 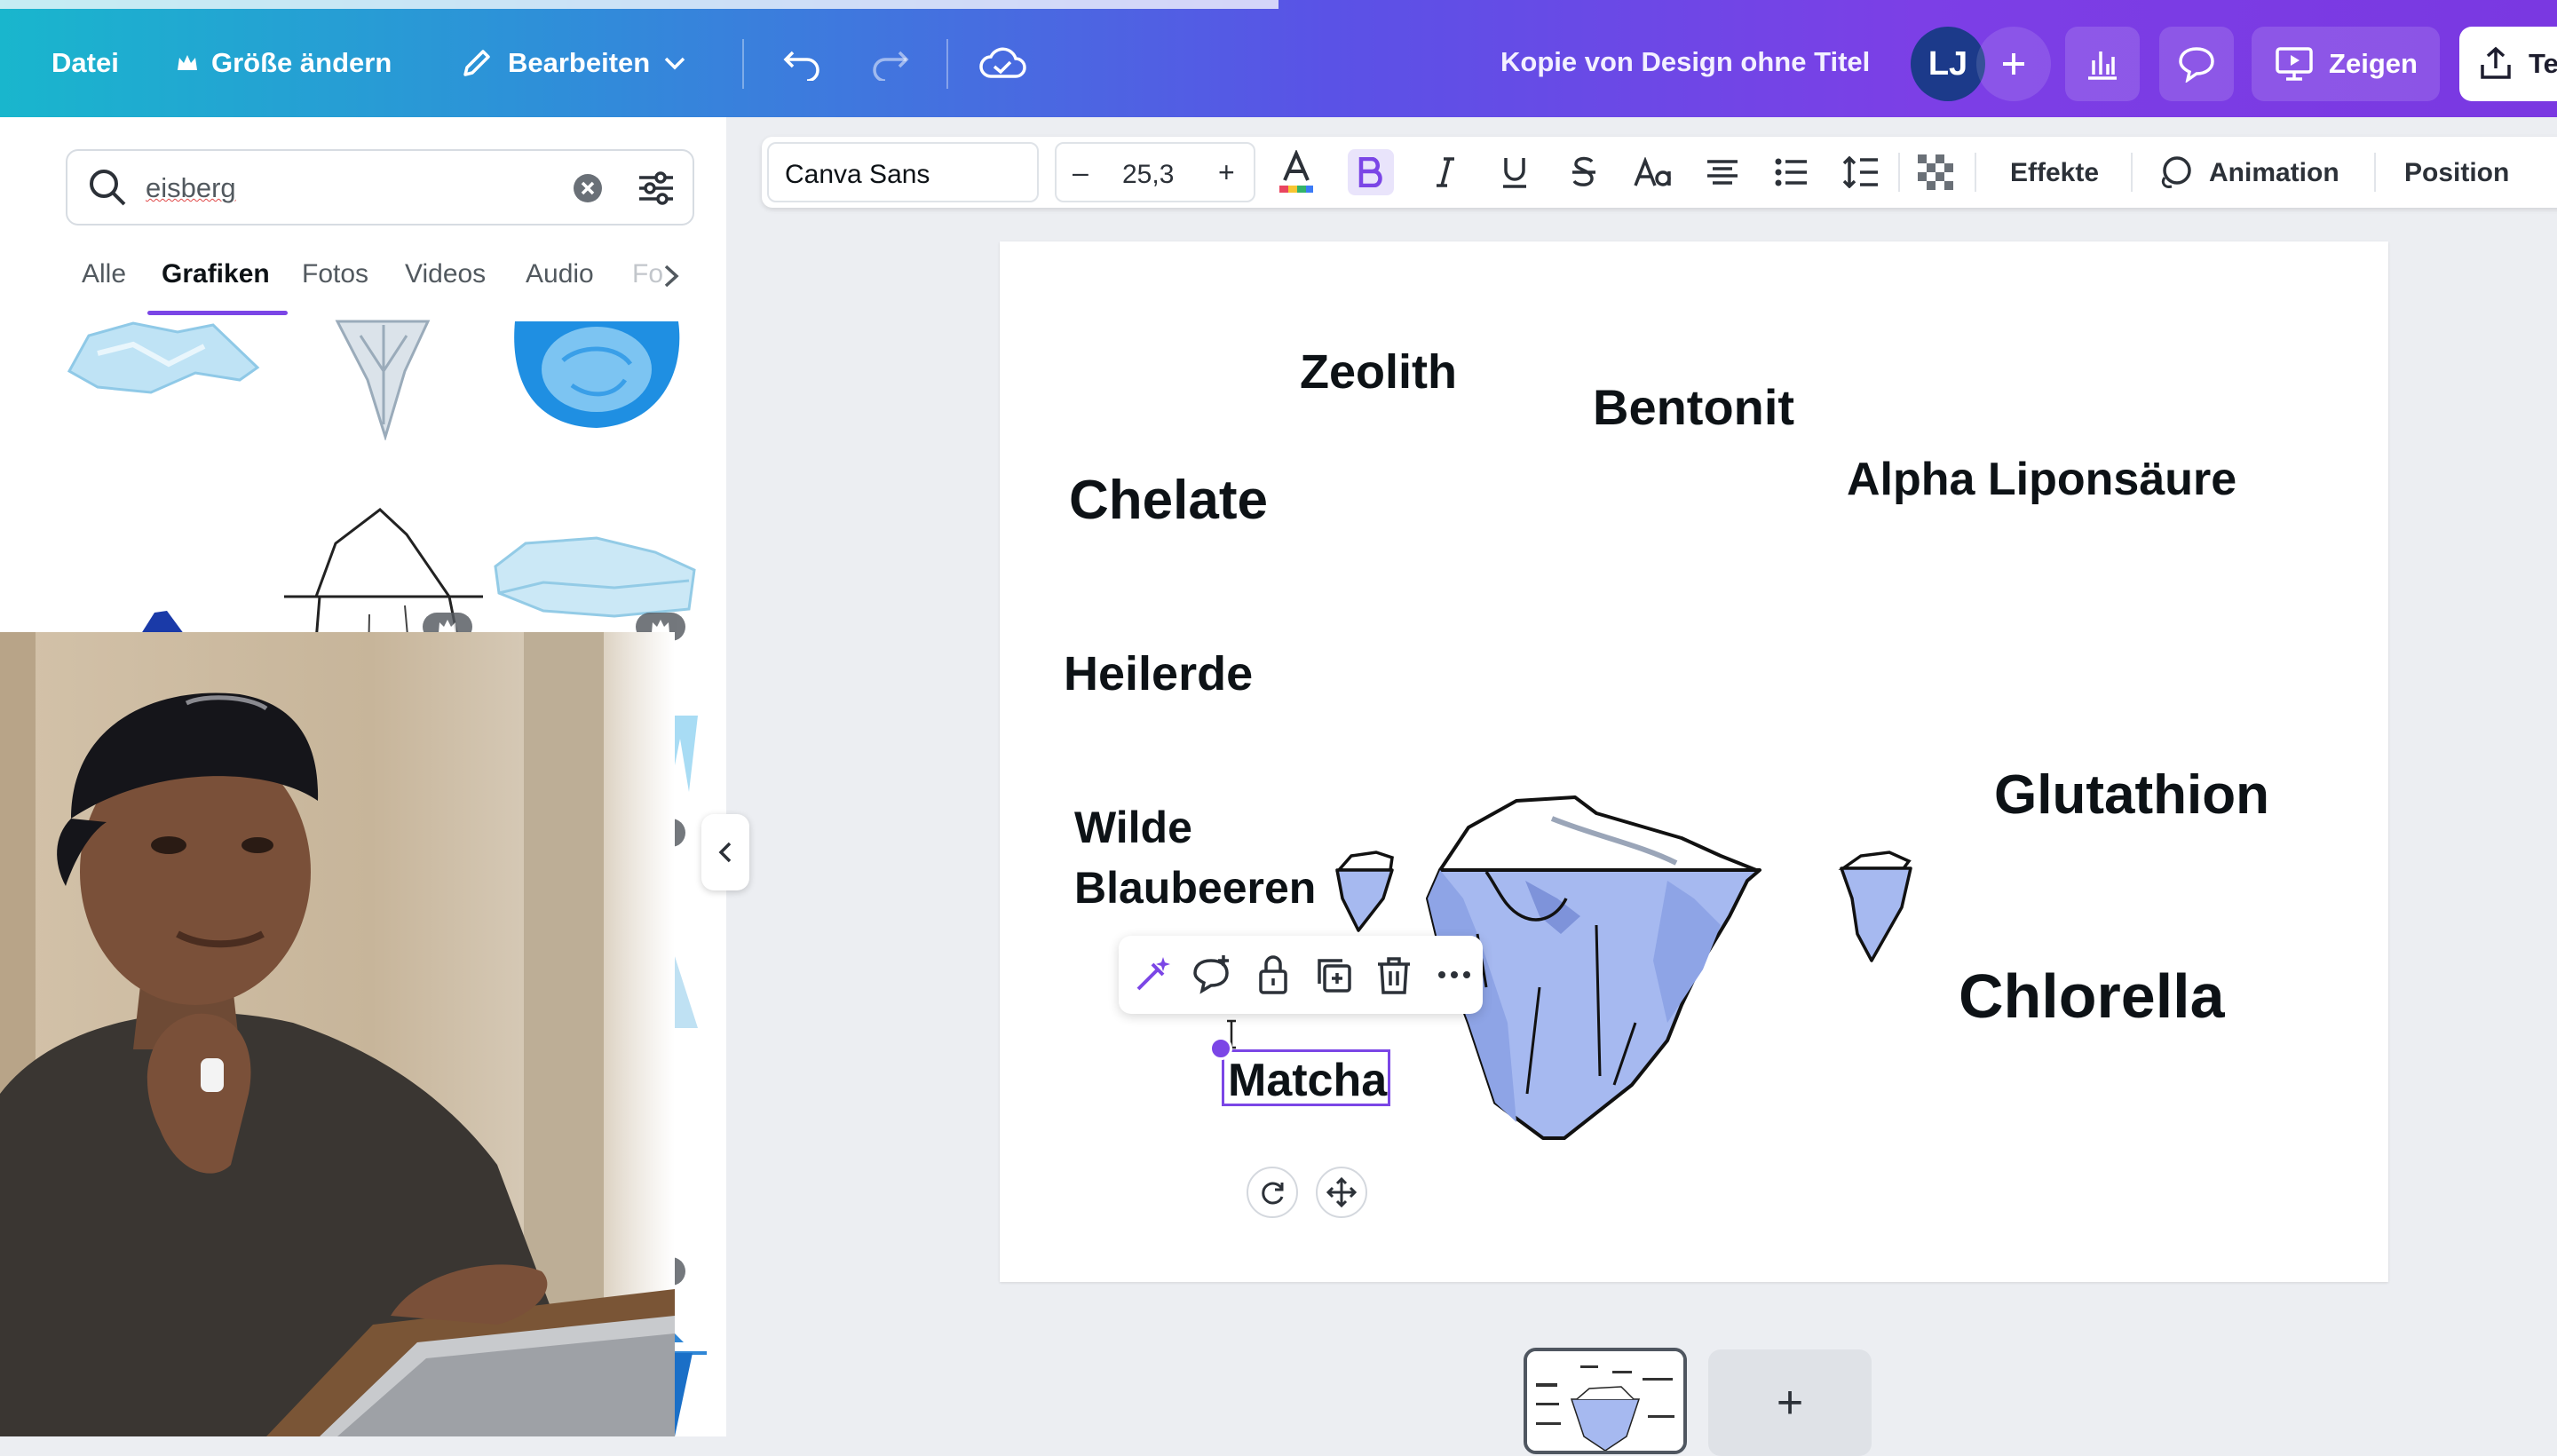 I want to click on lock-icon, so click(x=1273, y=975).